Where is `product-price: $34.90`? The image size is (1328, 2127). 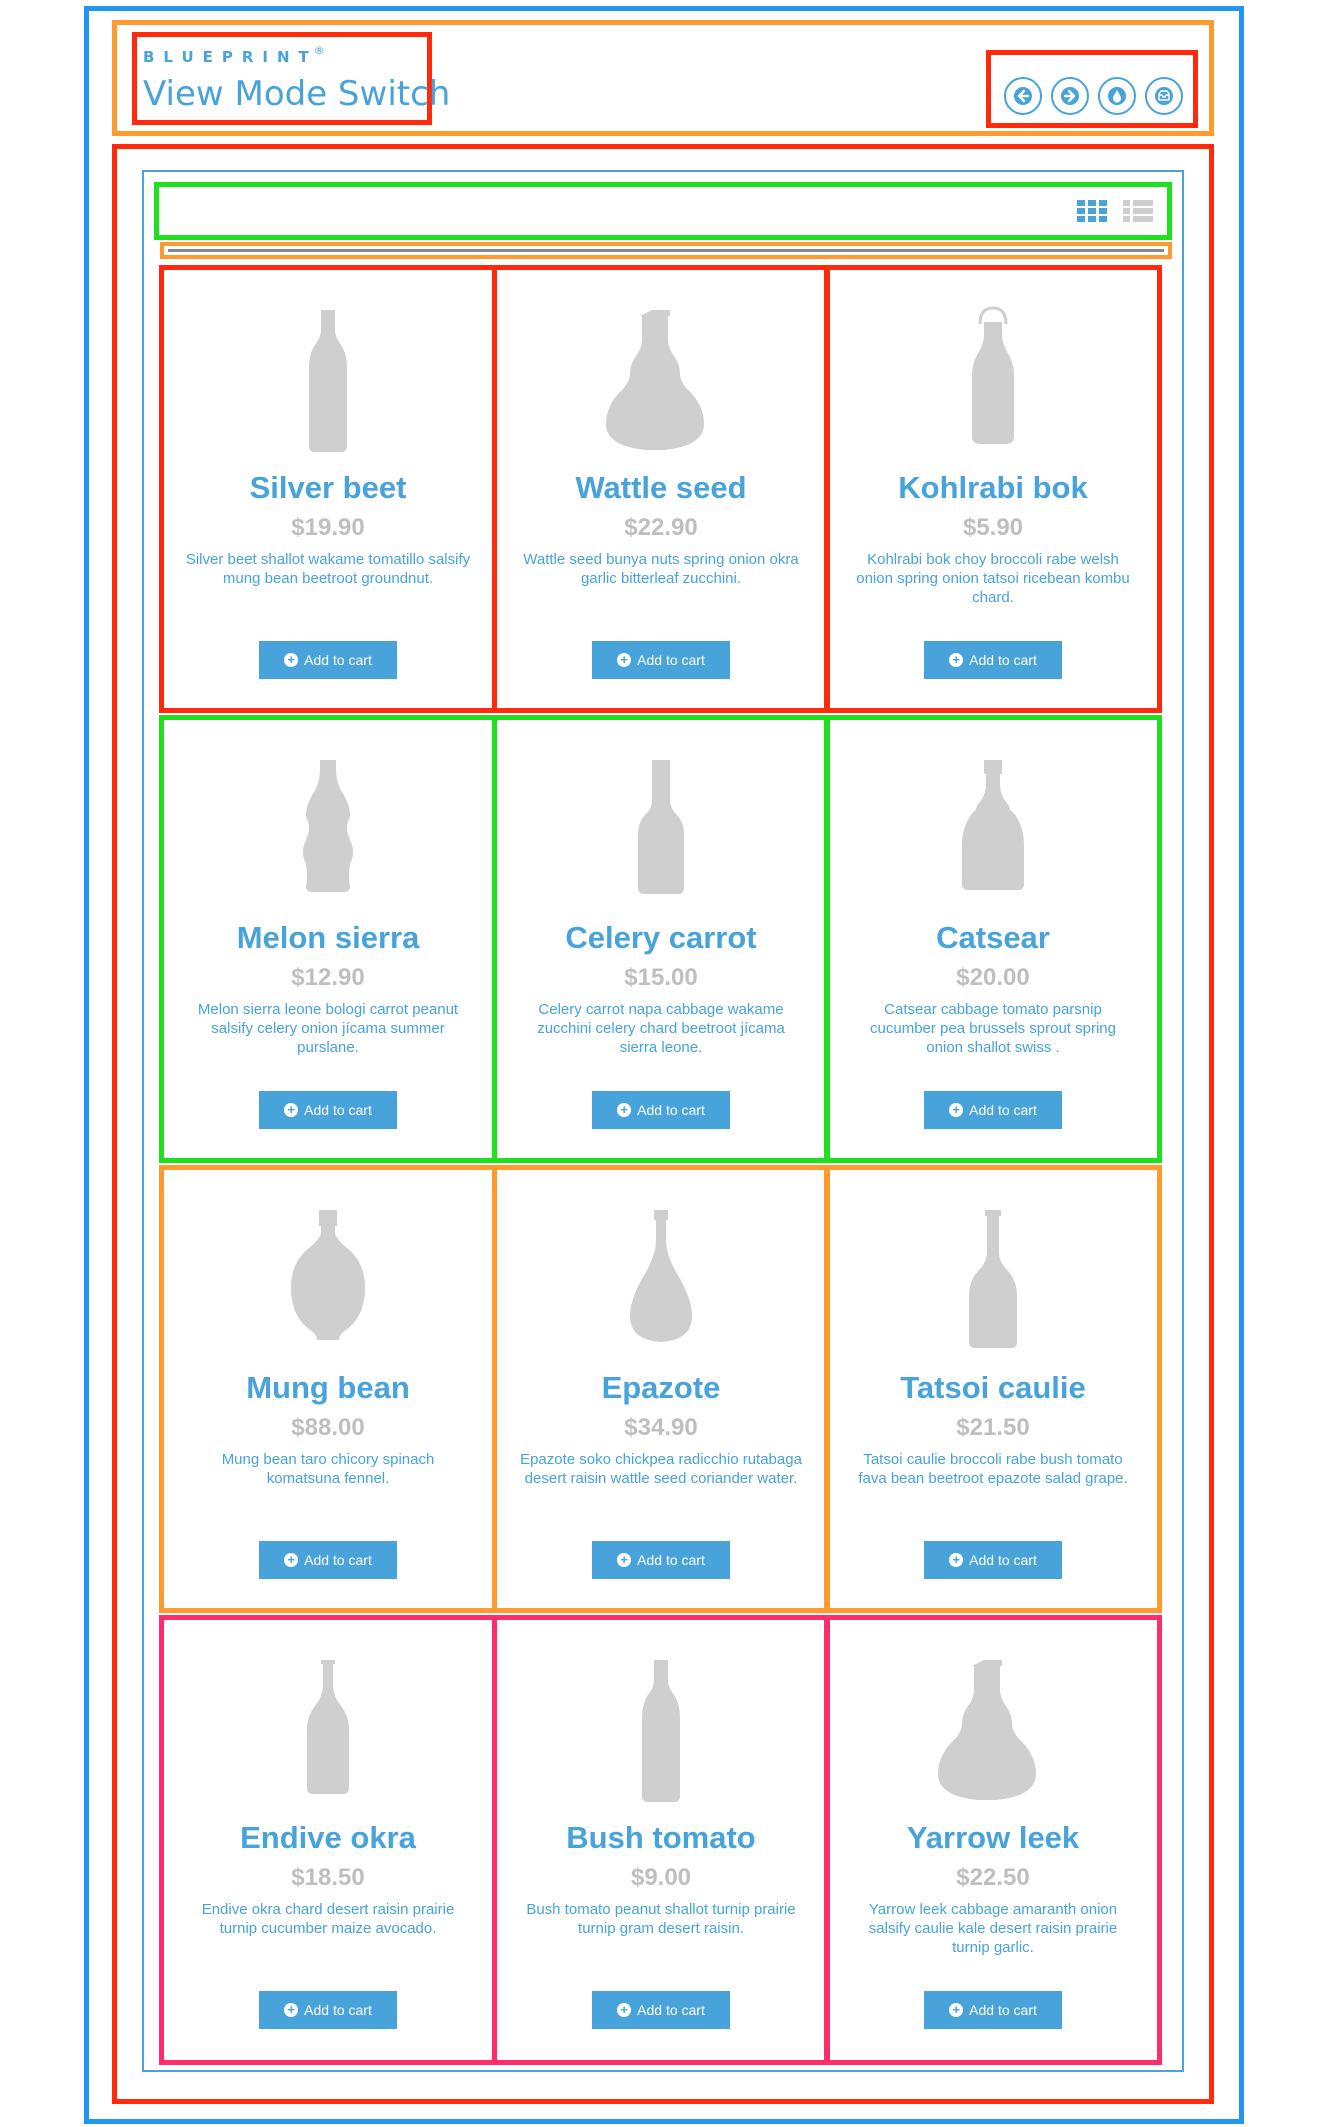
product-price: $34.90 is located at coordinates (661, 1427).